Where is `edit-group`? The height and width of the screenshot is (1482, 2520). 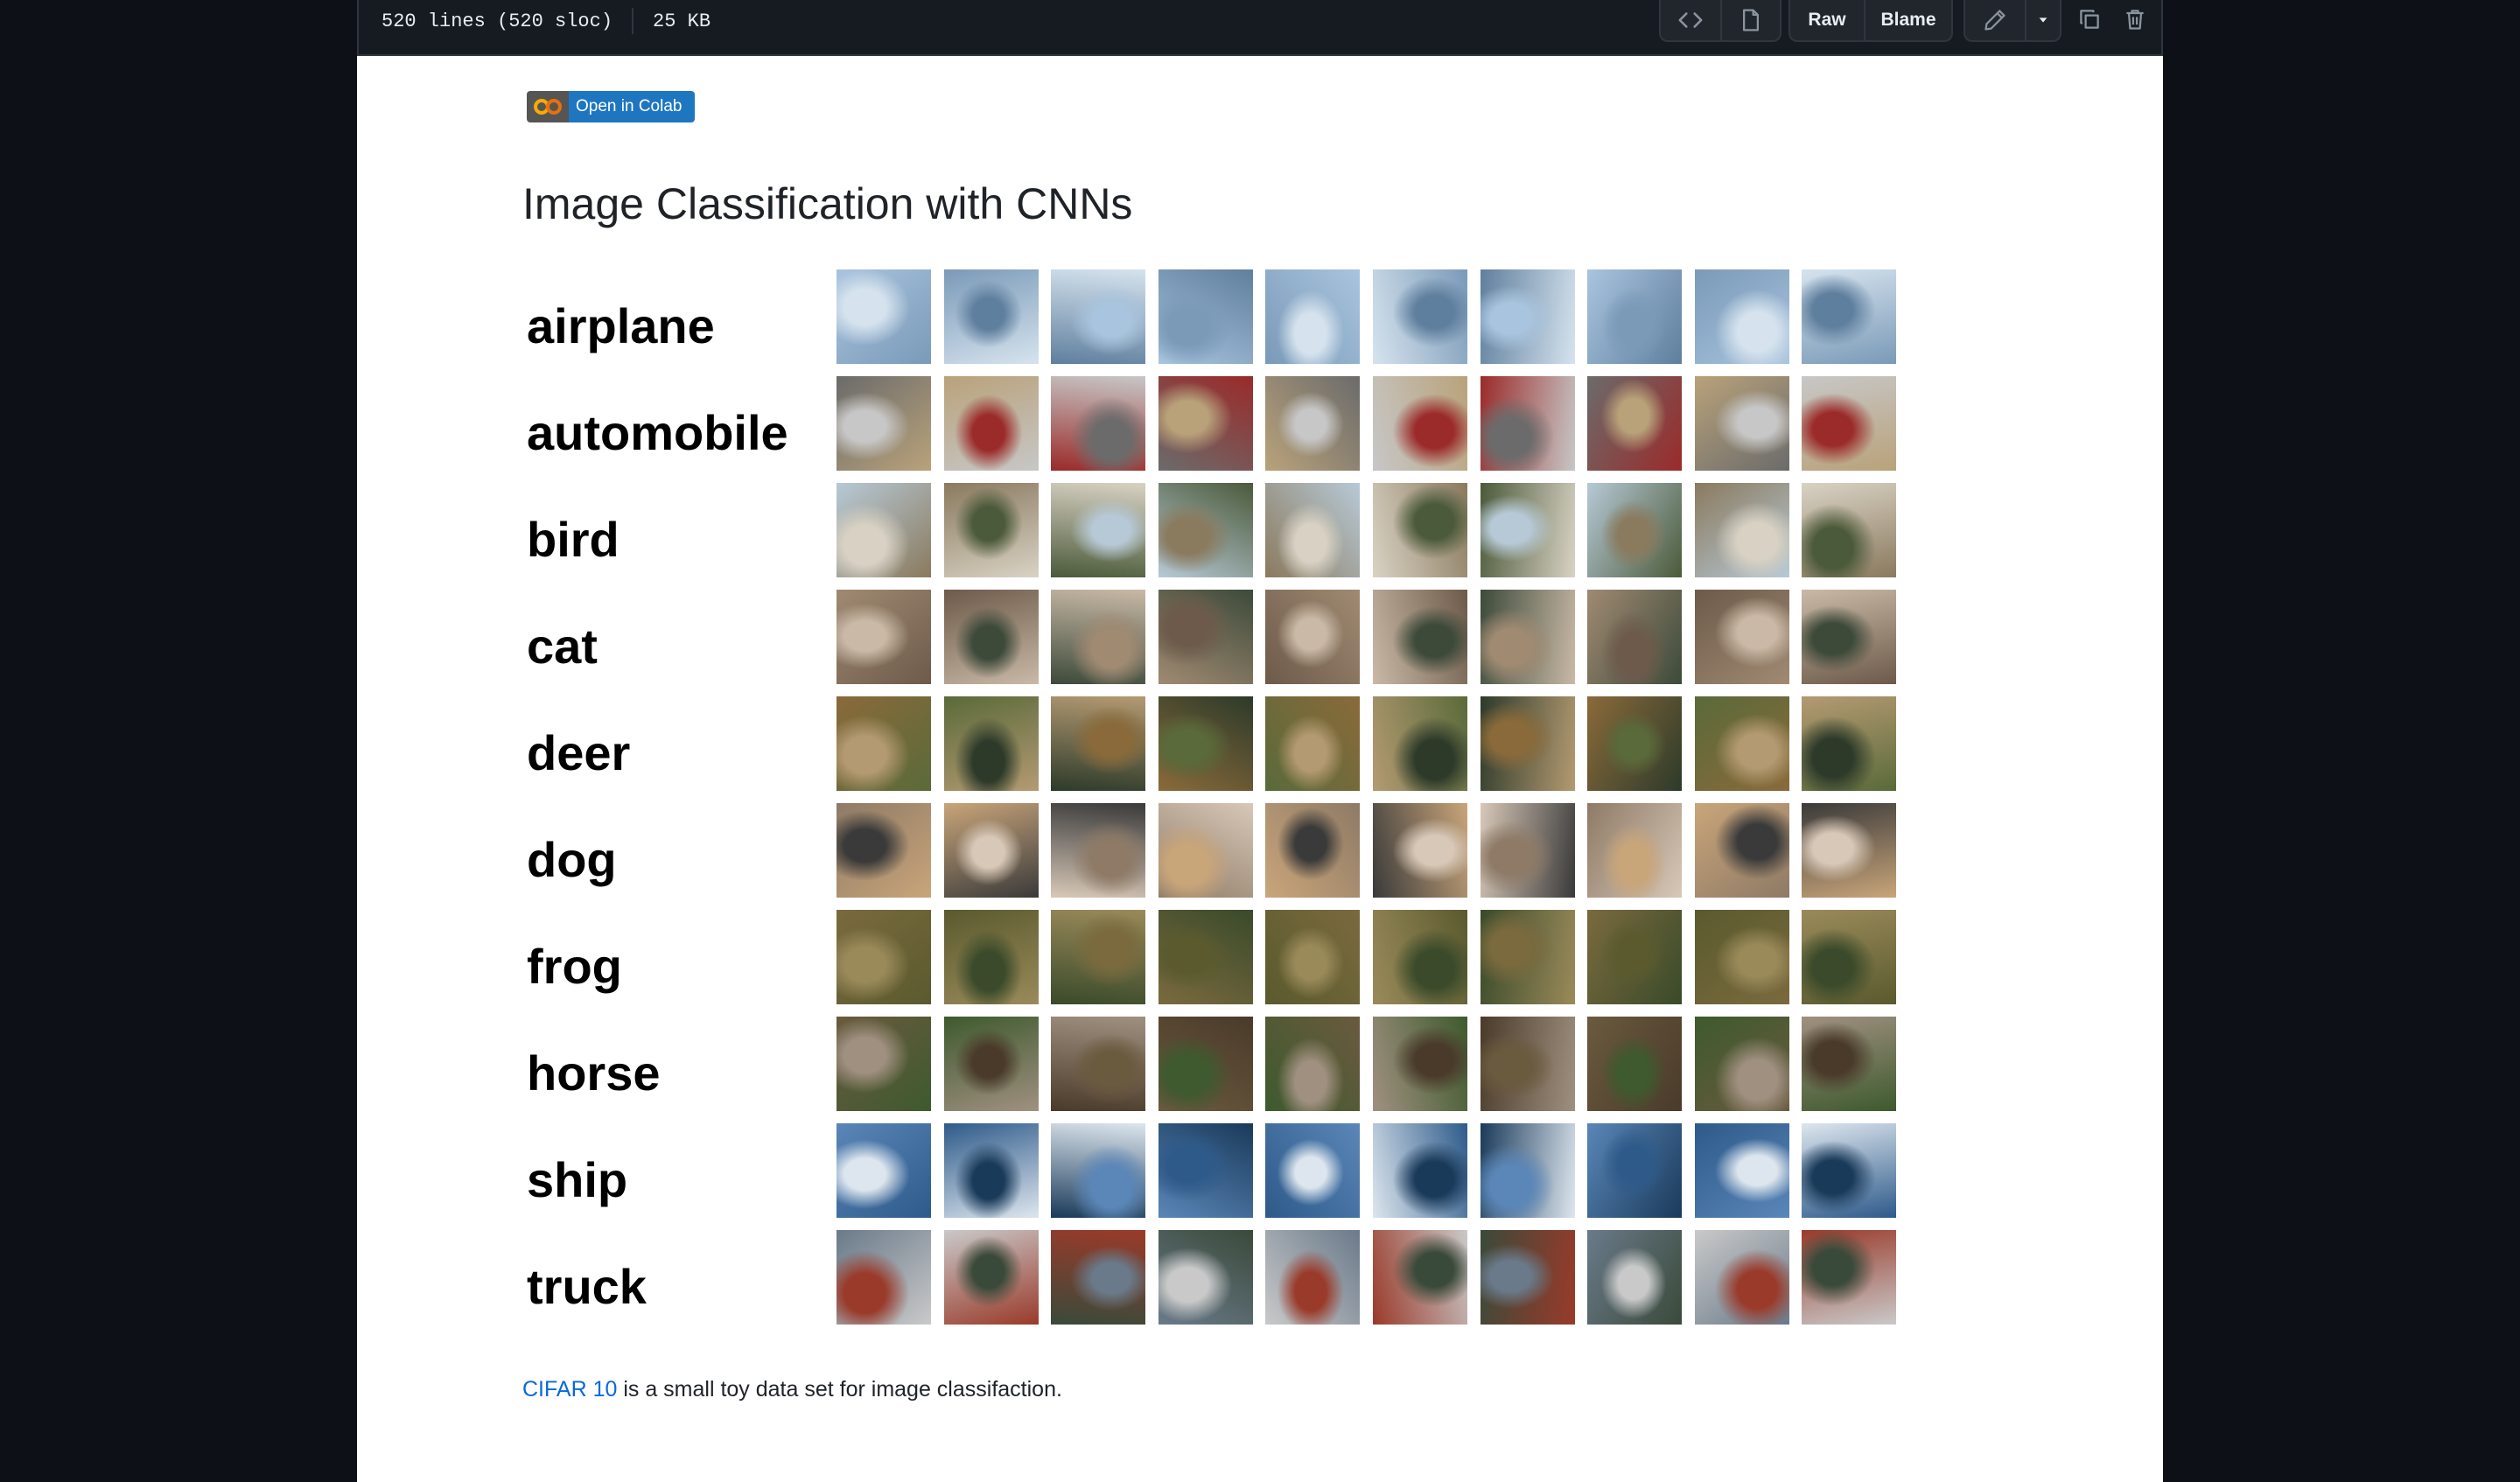
edit-group is located at coordinates (2013, 21).